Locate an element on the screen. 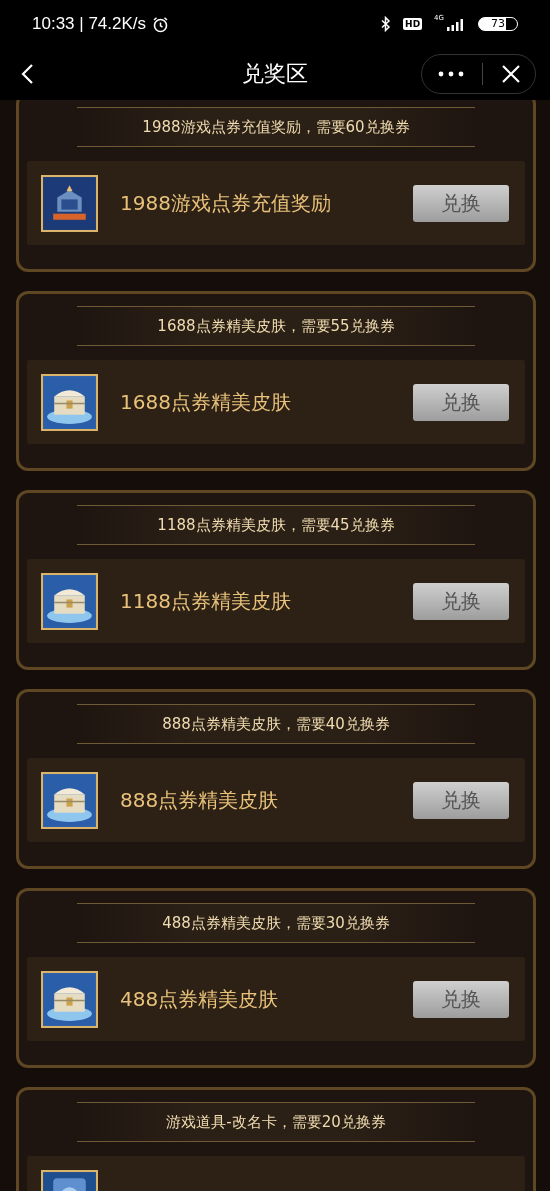 The height and width of the screenshot is (1191, 550). back-icon is located at coordinates (27, 74).